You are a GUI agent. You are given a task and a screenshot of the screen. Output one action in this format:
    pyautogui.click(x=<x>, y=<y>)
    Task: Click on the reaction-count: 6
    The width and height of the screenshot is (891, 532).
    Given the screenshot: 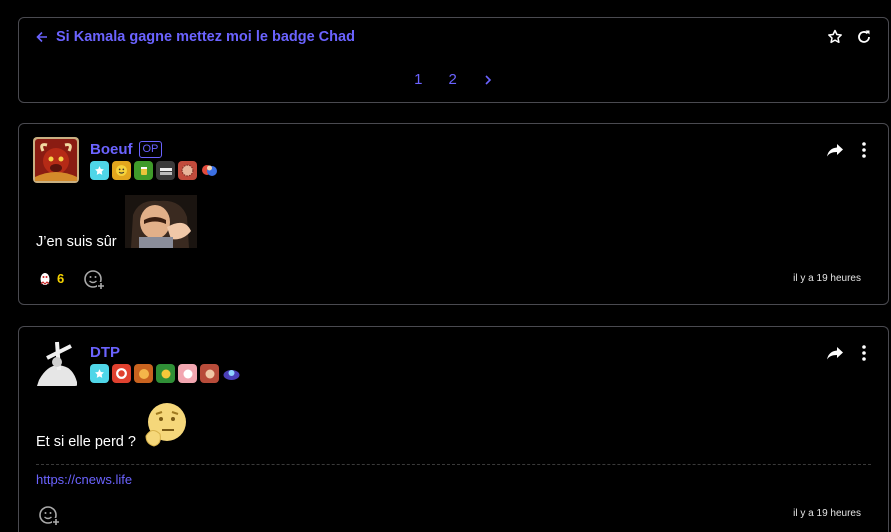 What is the action you would take?
    pyautogui.click(x=61, y=278)
    